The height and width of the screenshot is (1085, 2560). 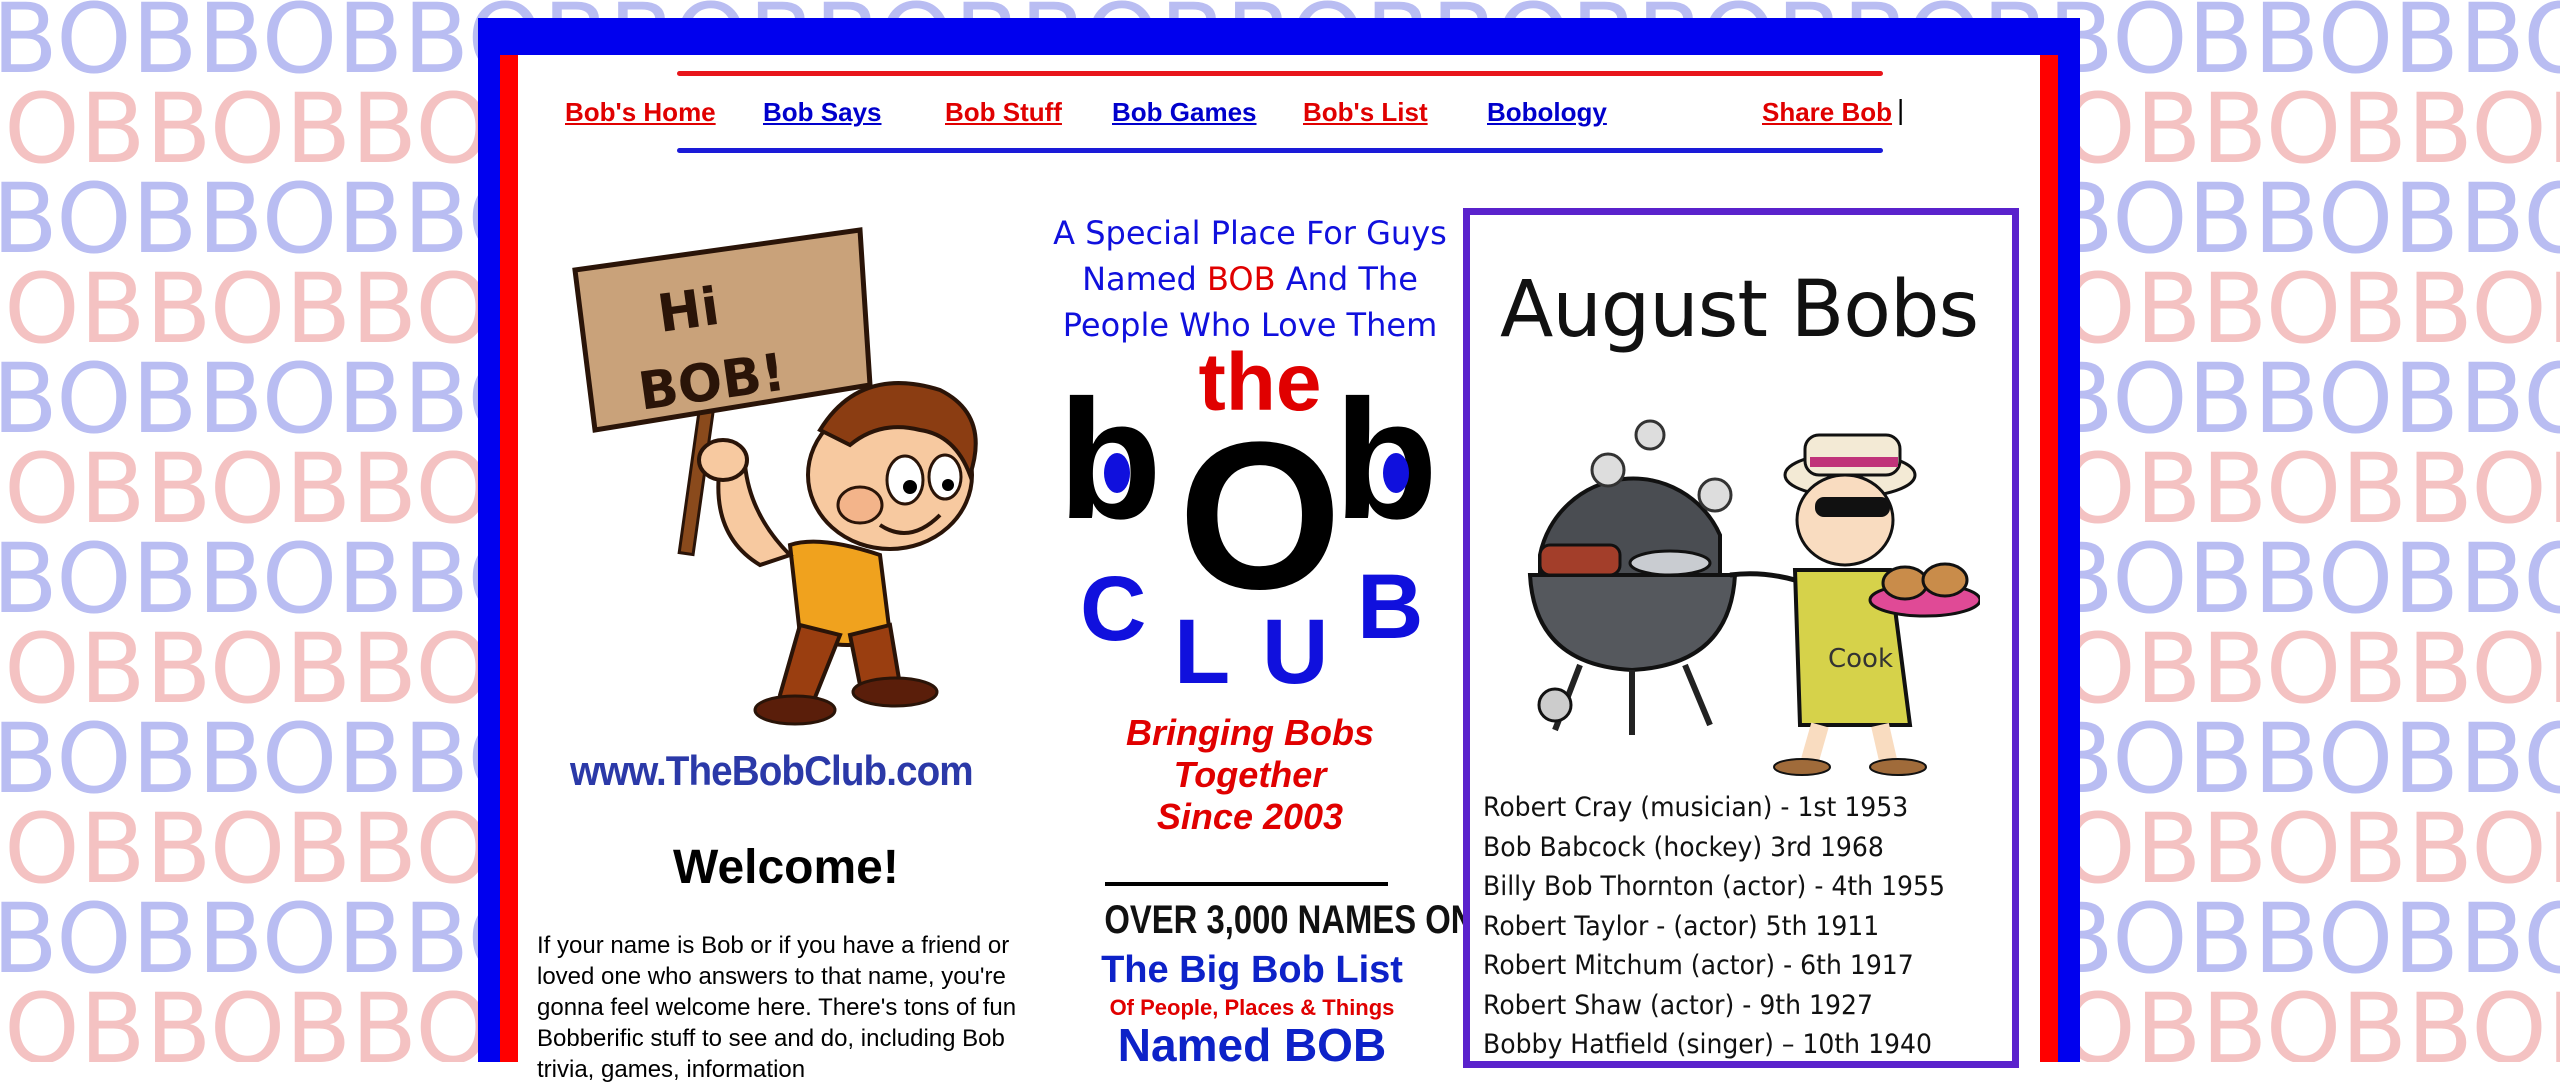 I want to click on august-bobs-title: August Bobs, so click(x=1739, y=310).